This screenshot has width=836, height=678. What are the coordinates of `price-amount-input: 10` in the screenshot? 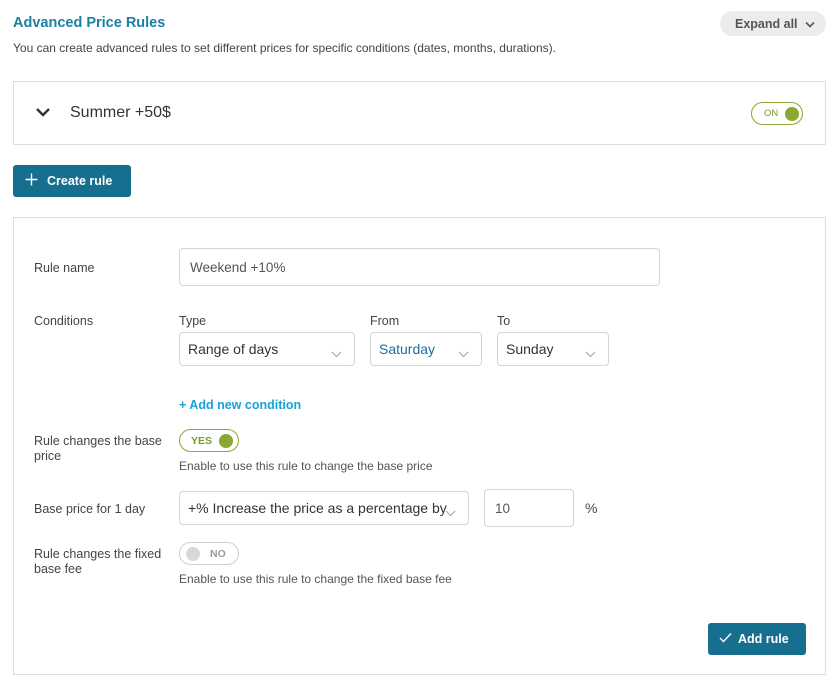 It's located at (529, 508).